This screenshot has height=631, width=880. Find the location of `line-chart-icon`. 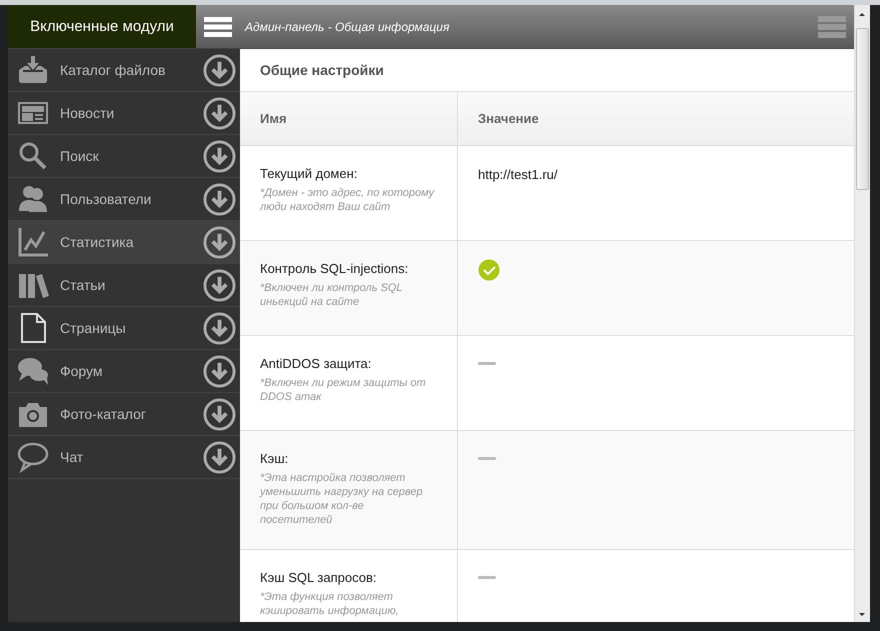

line-chart-icon is located at coordinates (33, 242).